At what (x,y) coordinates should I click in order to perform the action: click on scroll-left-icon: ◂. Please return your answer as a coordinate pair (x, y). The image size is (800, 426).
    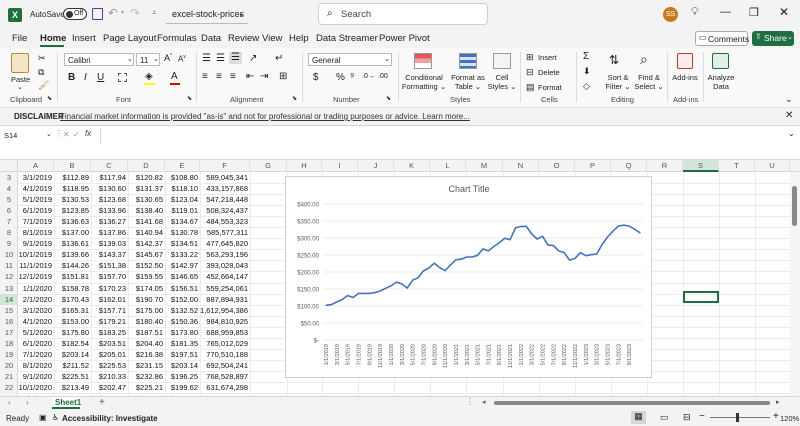
    Looking at the image, I should click on (484, 402).